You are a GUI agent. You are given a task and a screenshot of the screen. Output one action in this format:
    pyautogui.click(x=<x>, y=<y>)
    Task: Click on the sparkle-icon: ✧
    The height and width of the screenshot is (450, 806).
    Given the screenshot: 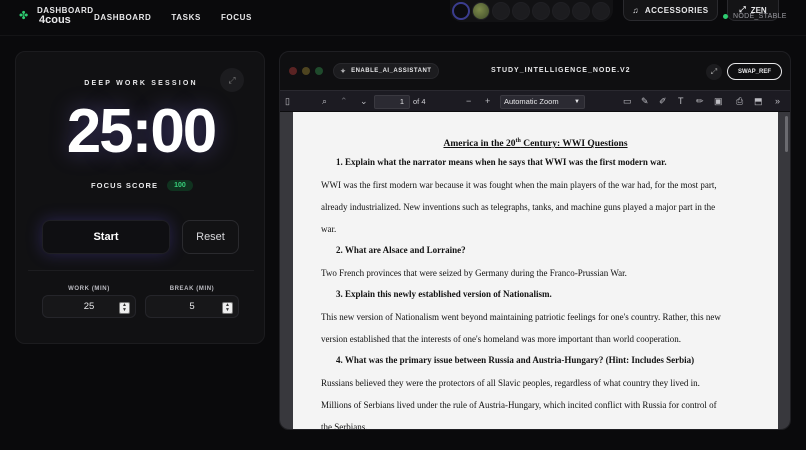 What is the action you would take?
    pyautogui.click(x=343, y=71)
    